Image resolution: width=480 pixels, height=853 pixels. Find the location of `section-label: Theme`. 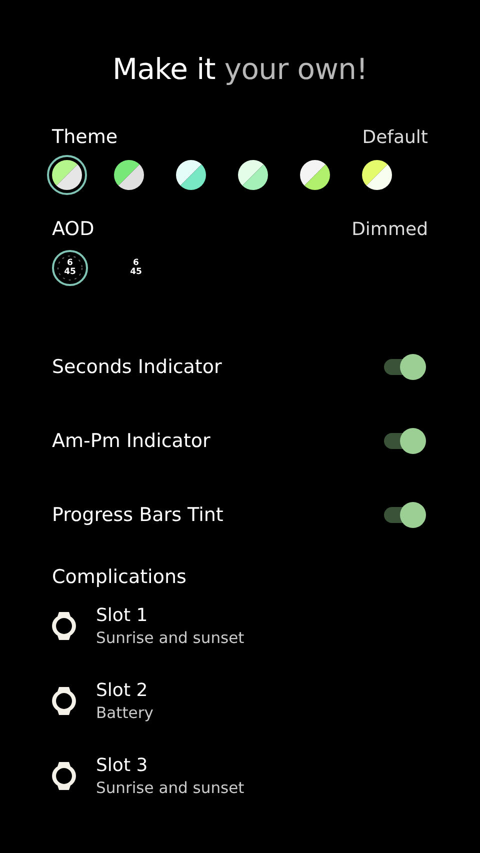

section-label: Theme is located at coordinates (85, 137).